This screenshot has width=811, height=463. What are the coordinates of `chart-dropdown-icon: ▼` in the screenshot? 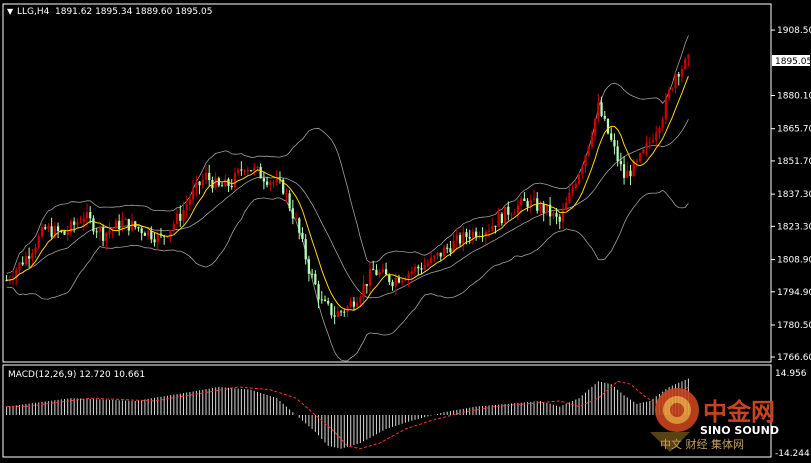 It's located at (10, 11).